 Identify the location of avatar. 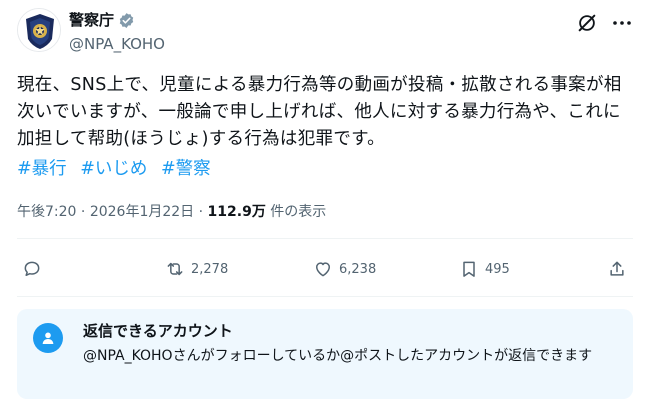
(39, 30).